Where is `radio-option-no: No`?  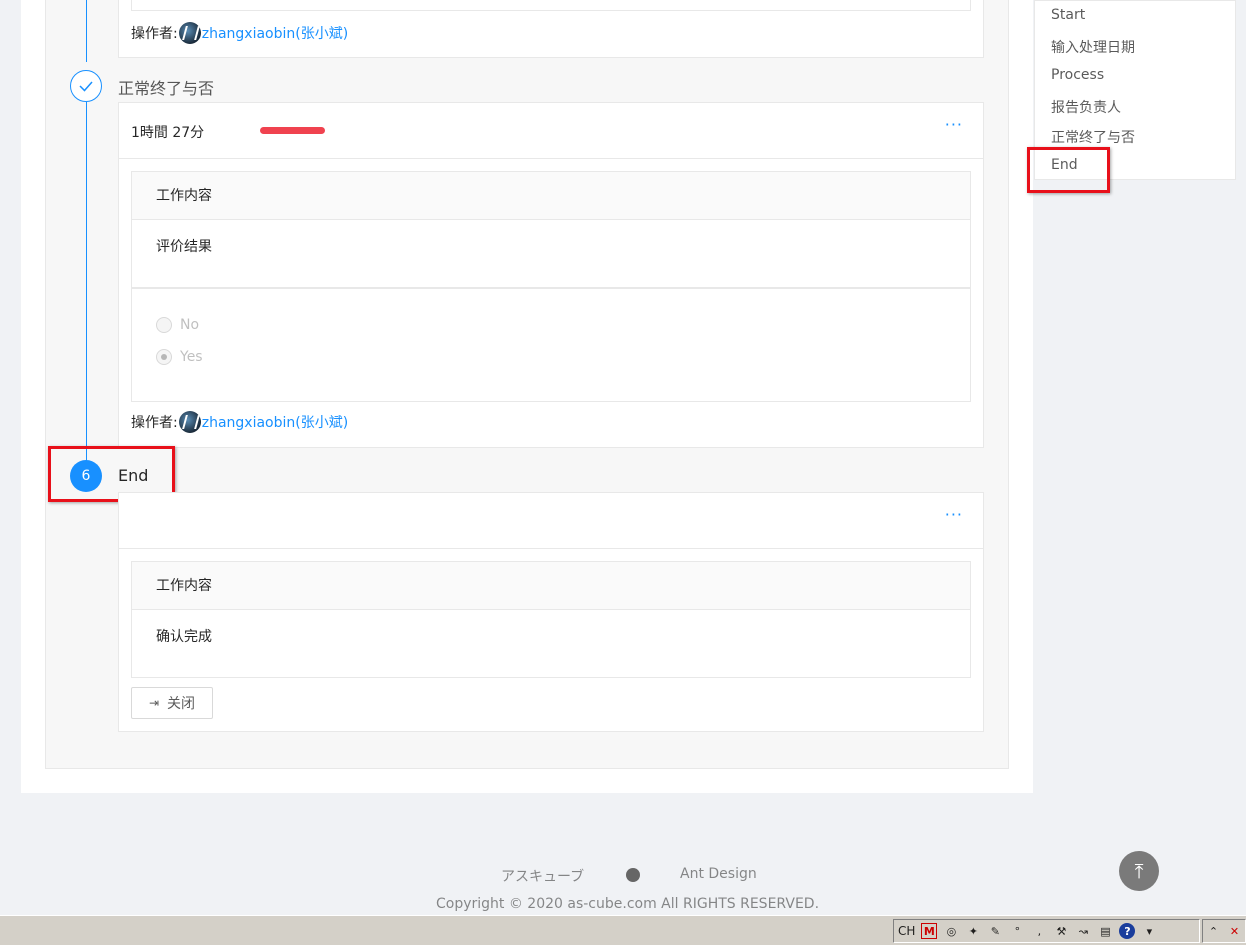 radio-option-no: No is located at coordinates (551, 325).